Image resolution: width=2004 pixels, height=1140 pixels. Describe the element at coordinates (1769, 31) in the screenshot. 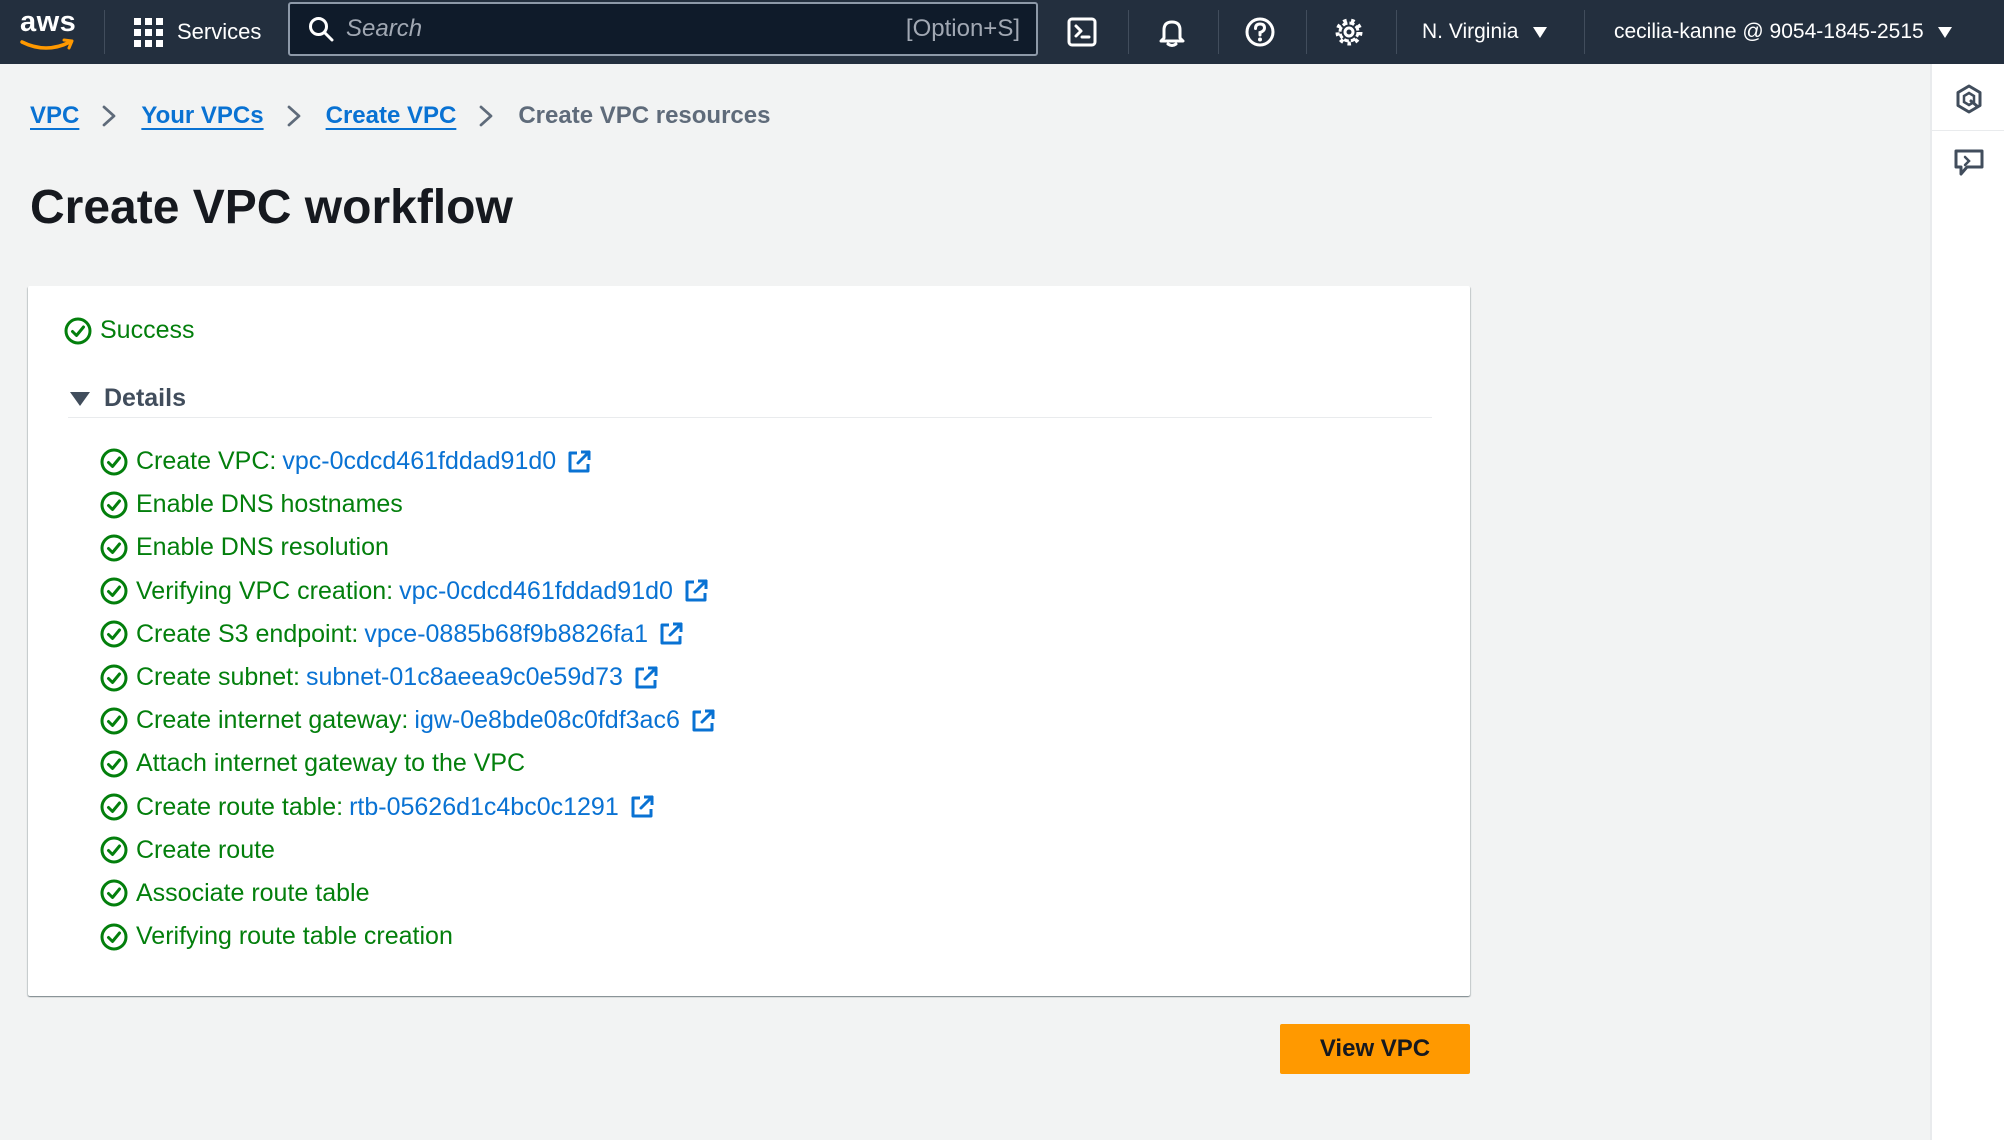

I see `account-label: cecilia-kanne @ 9054-1845-2515` at that location.